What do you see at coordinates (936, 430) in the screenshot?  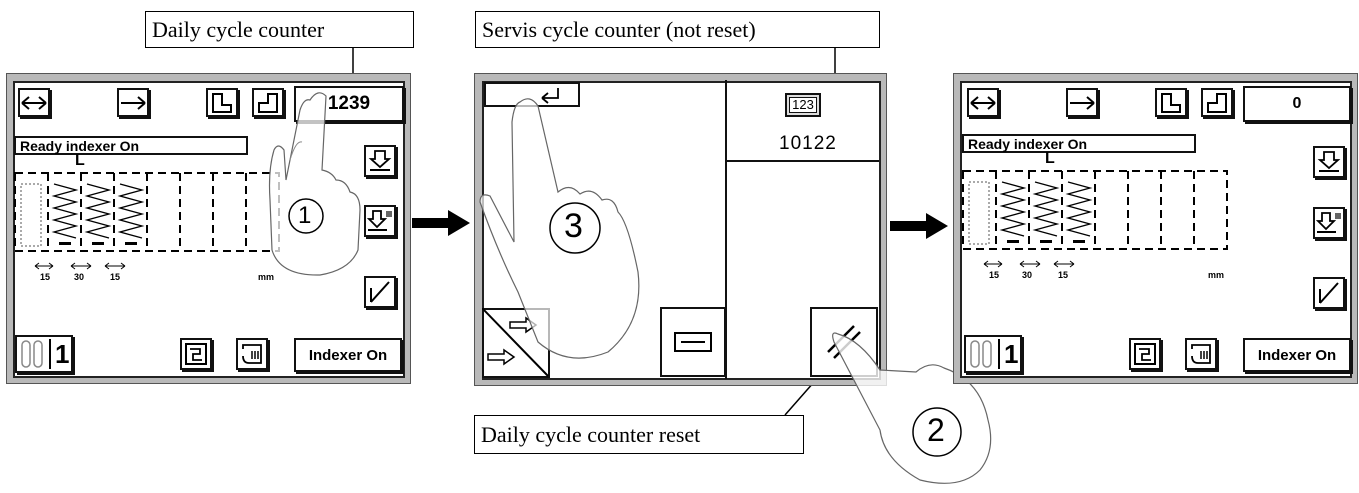 I see `step-two-label: 2` at bounding box center [936, 430].